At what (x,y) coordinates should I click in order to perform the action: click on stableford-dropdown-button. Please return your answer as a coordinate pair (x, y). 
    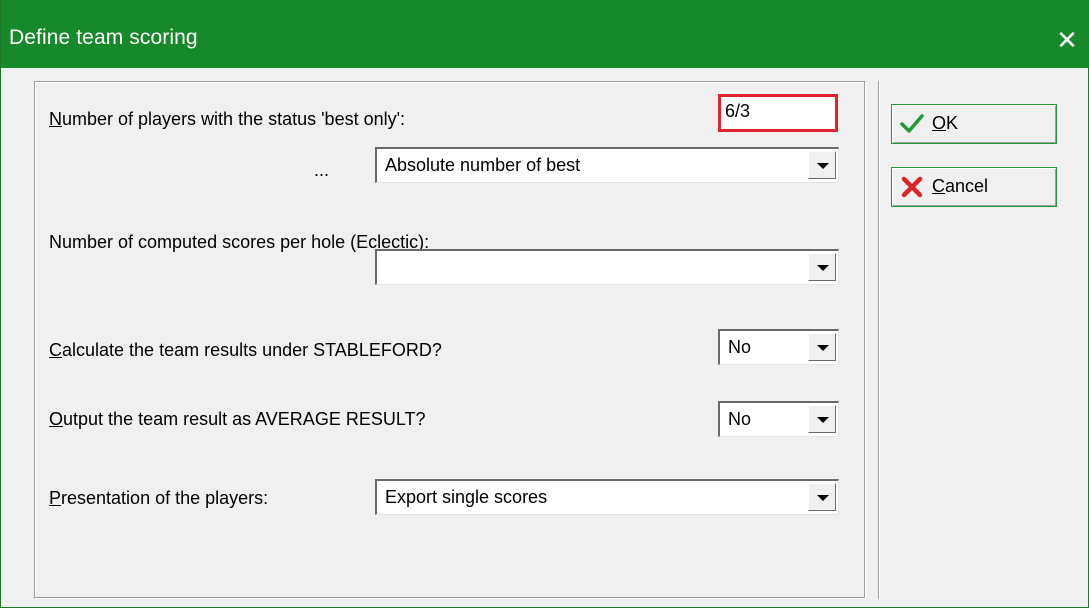
    Looking at the image, I should click on (822, 347).